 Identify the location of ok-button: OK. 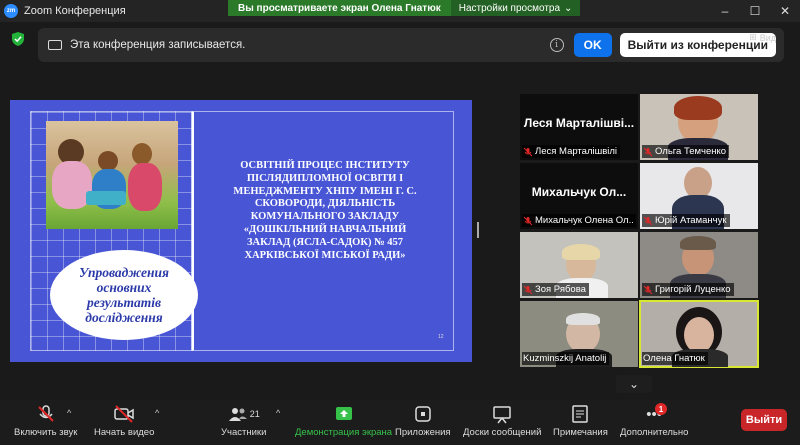
(592, 45).